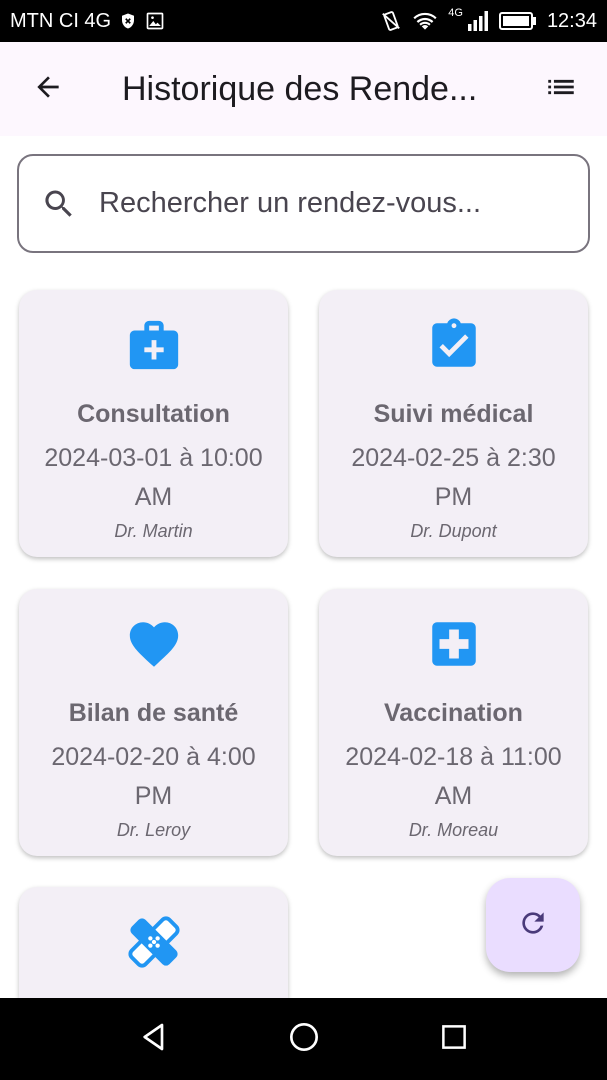  I want to click on status-right: 4G 12:34, so click(488, 20).